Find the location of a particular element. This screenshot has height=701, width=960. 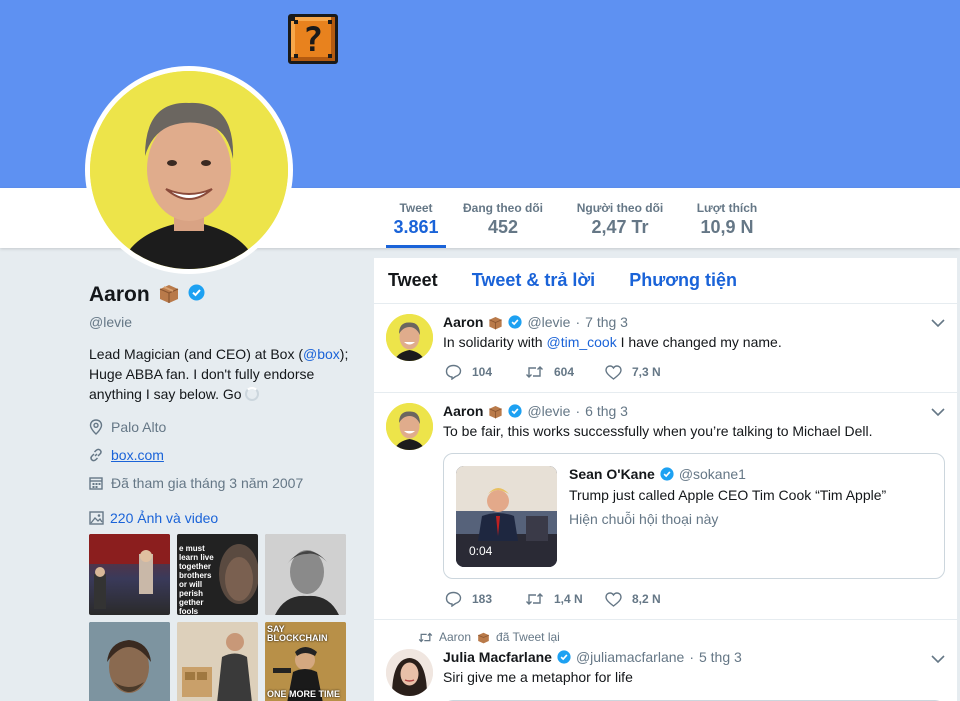

reply-button: 183 is located at coordinates (485, 599).